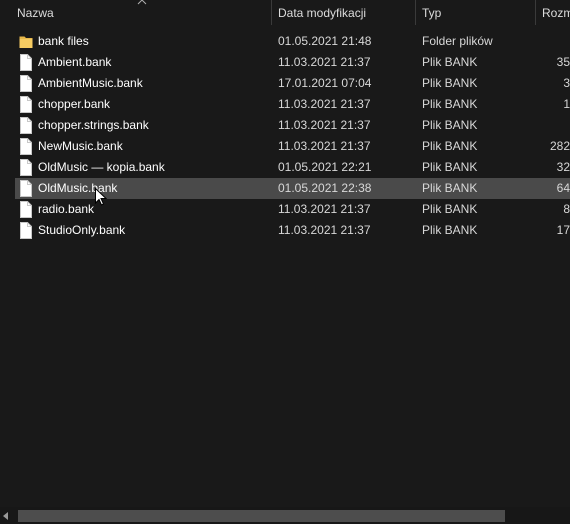 Image resolution: width=570 pixels, height=524 pixels. I want to click on file-size: 32, so click(563, 167).